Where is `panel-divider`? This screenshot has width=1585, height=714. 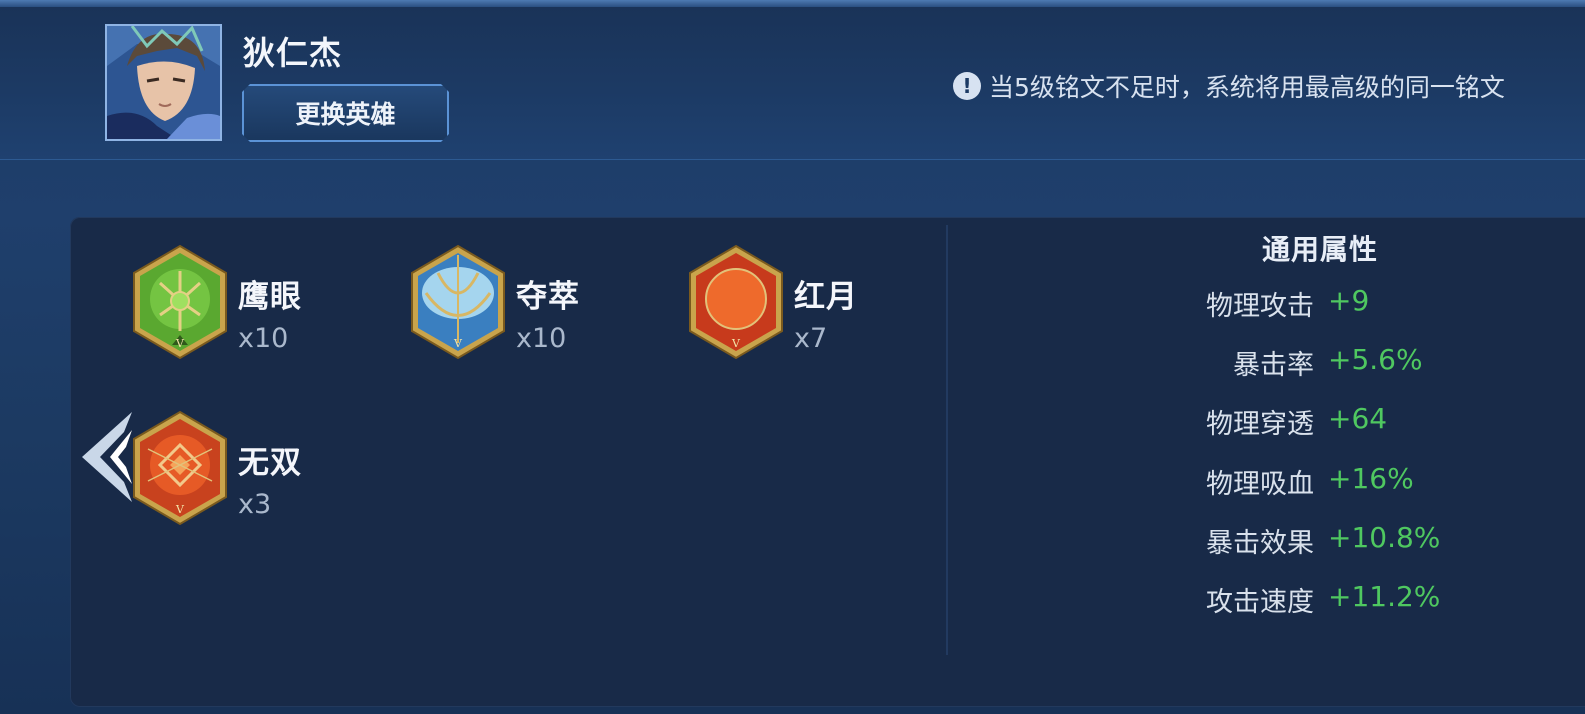
panel-divider is located at coordinates (947, 440).